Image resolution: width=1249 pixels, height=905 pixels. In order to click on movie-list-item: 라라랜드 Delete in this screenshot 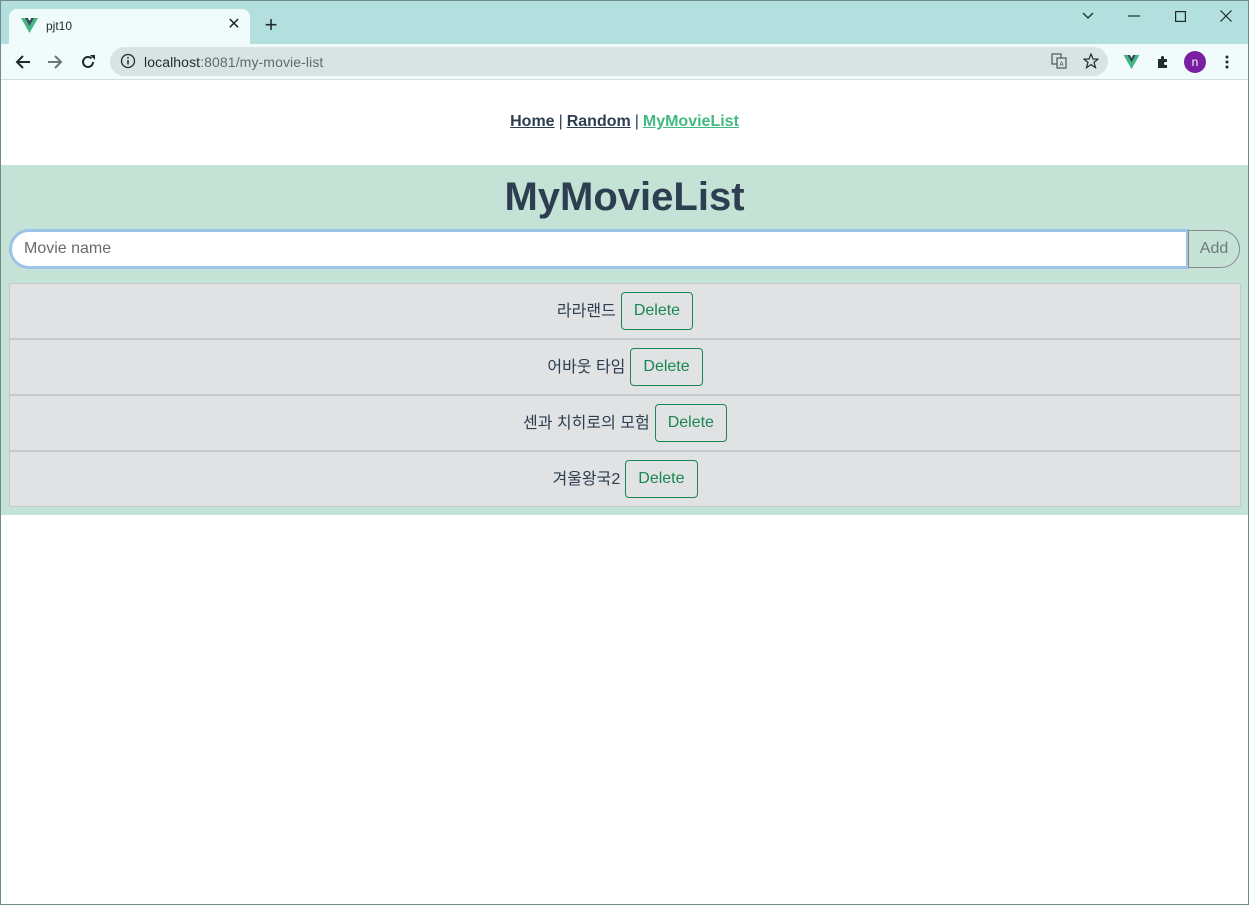, I will do `click(625, 311)`.